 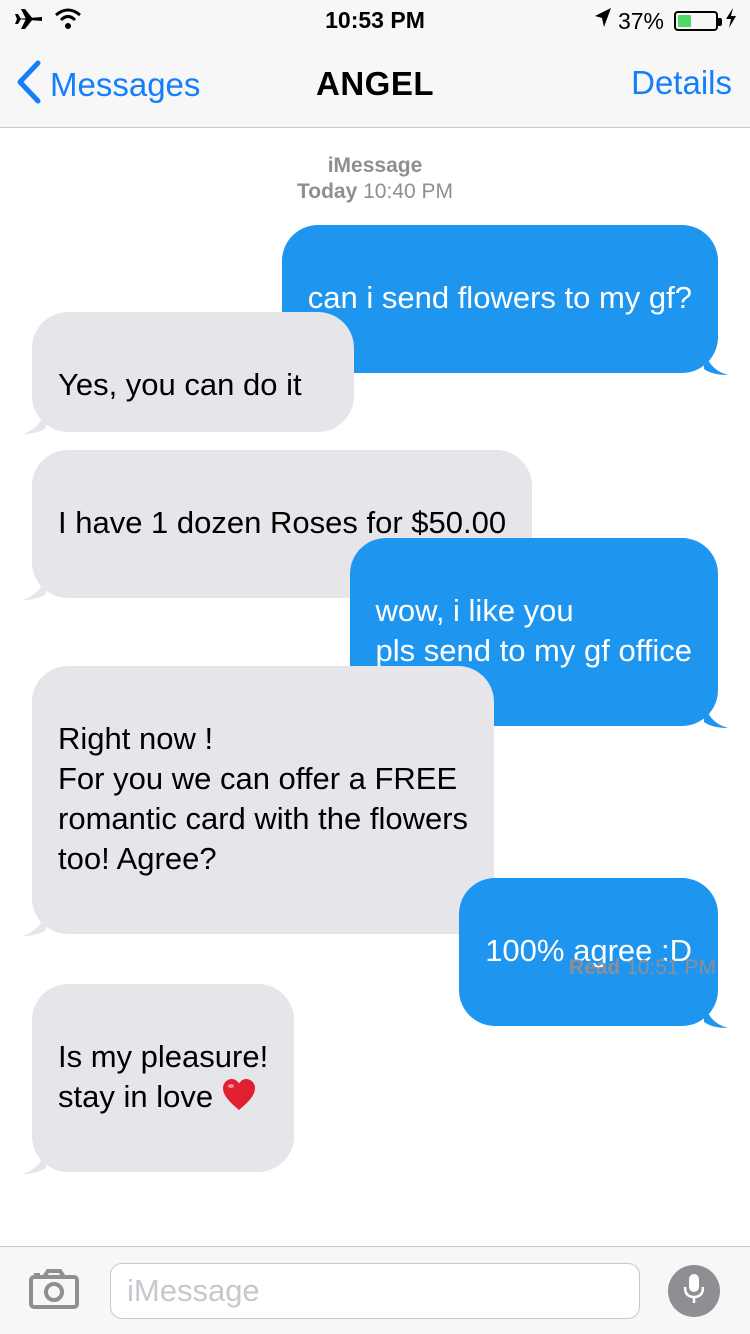 What do you see at coordinates (720, 22) in the screenshot?
I see `battery-cap` at bounding box center [720, 22].